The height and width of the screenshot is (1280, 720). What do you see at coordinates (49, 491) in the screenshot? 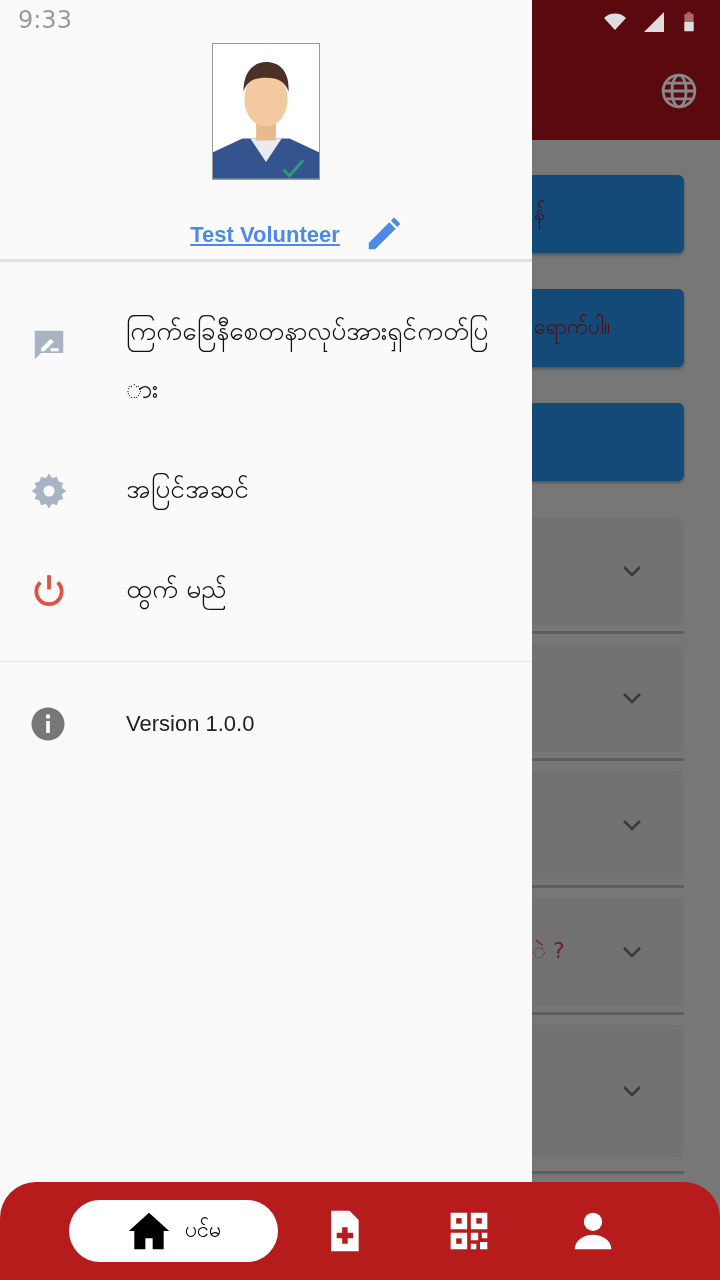
I see `settings-icon` at bounding box center [49, 491].